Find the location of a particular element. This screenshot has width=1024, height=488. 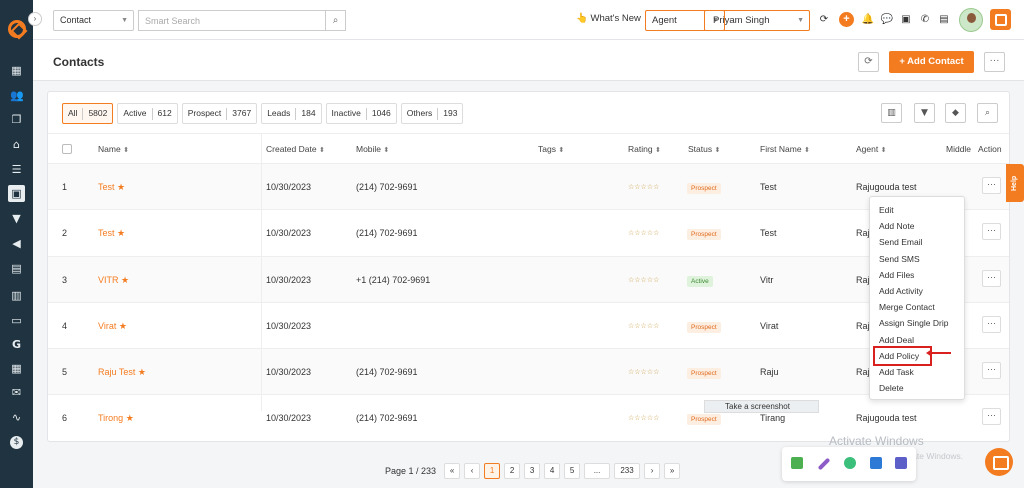

mobile-number: +1 (214) 702-9691 is located at coordinates (393, 280).